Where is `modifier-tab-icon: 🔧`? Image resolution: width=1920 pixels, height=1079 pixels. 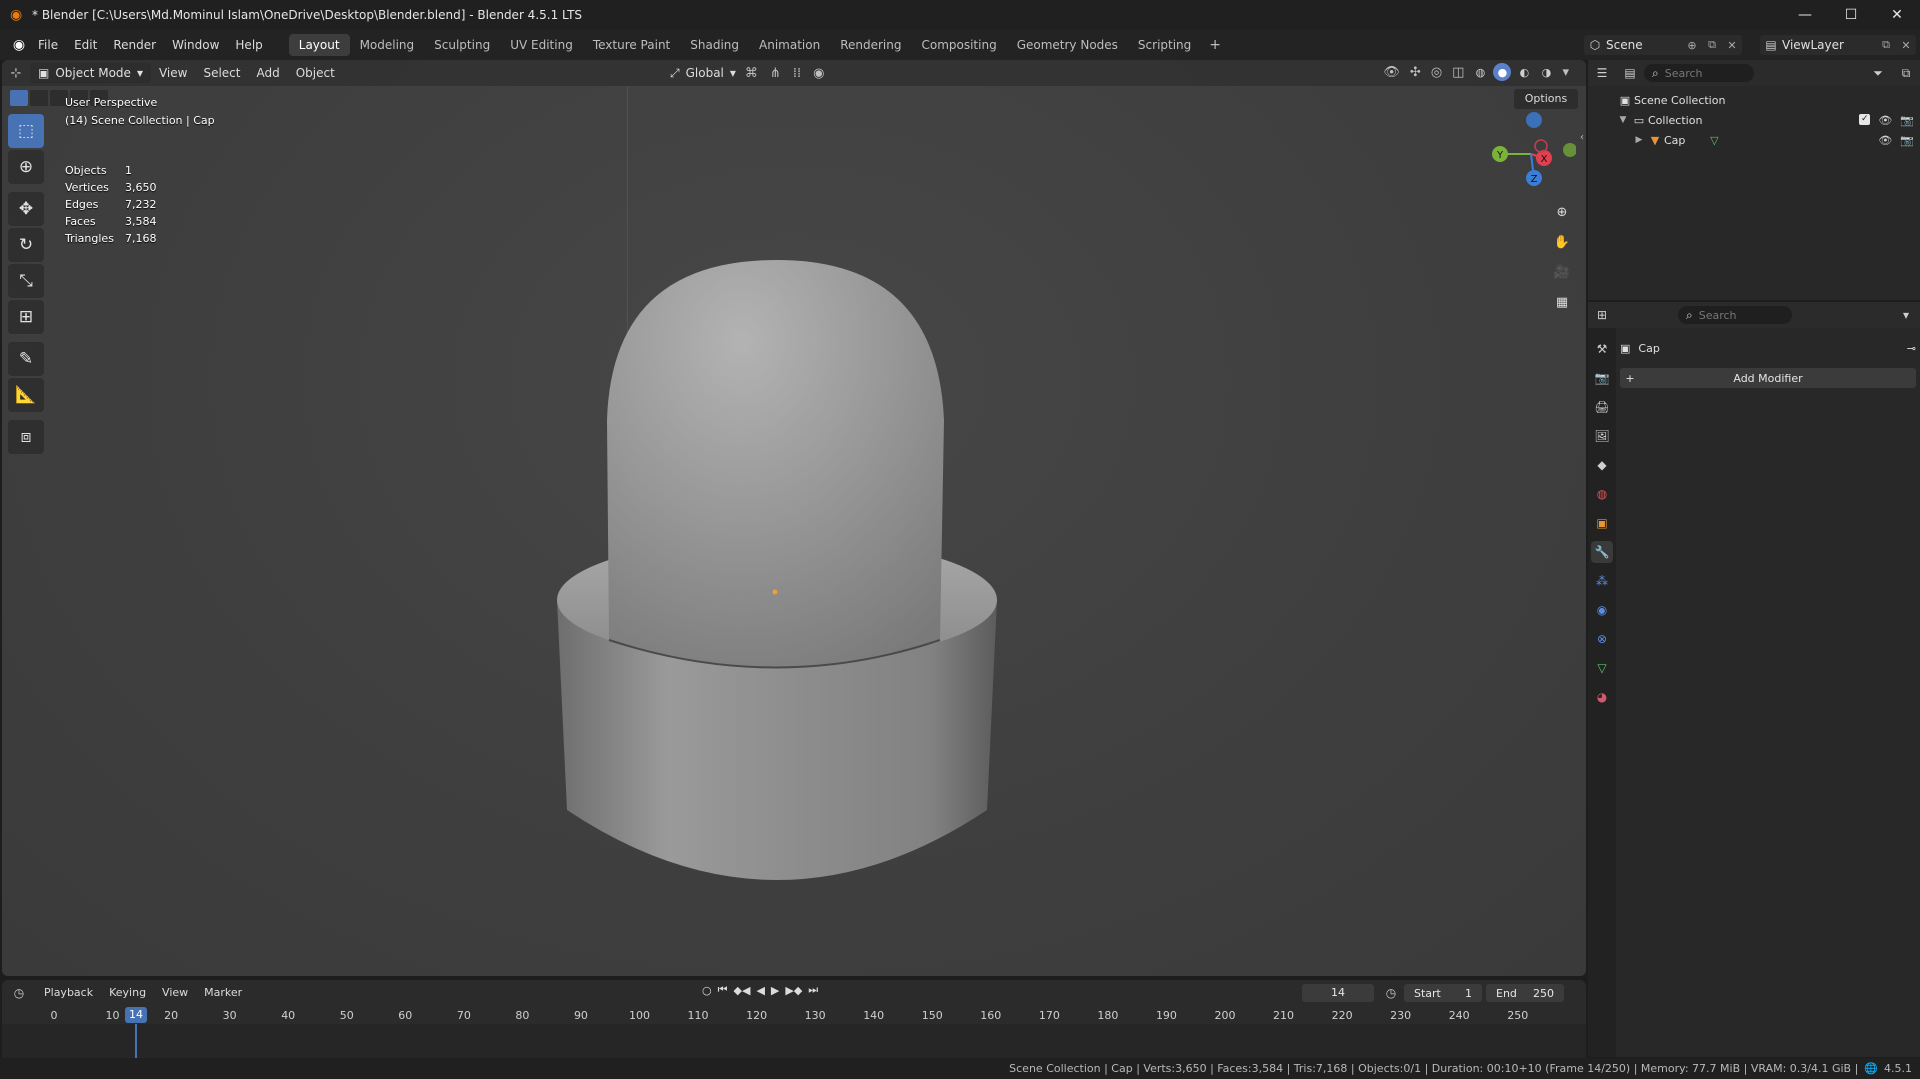
modifier-tab-icon: 🔧 is located at coordinates (1602, 552).